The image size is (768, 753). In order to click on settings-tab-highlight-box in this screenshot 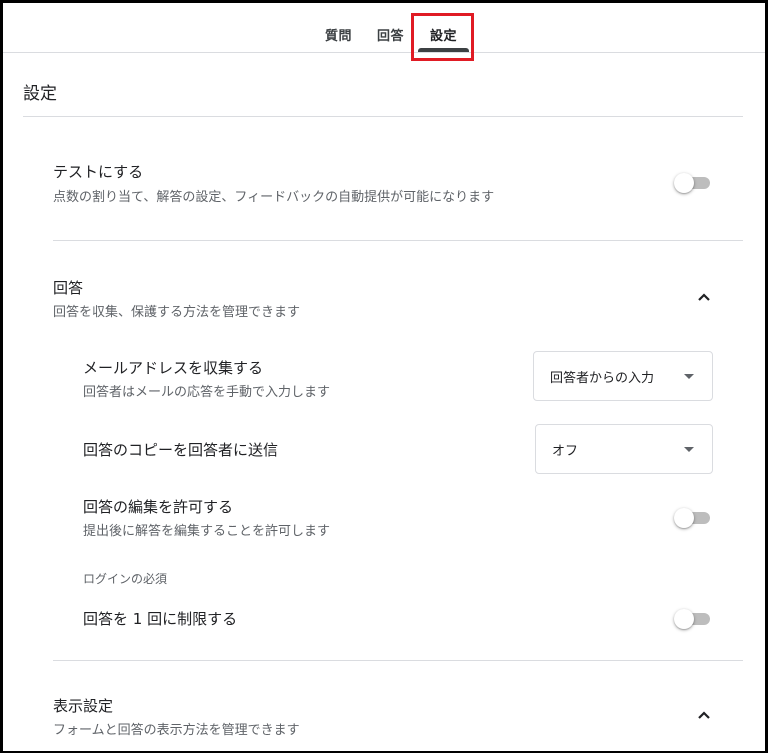, I will do `click(442, 37)`.